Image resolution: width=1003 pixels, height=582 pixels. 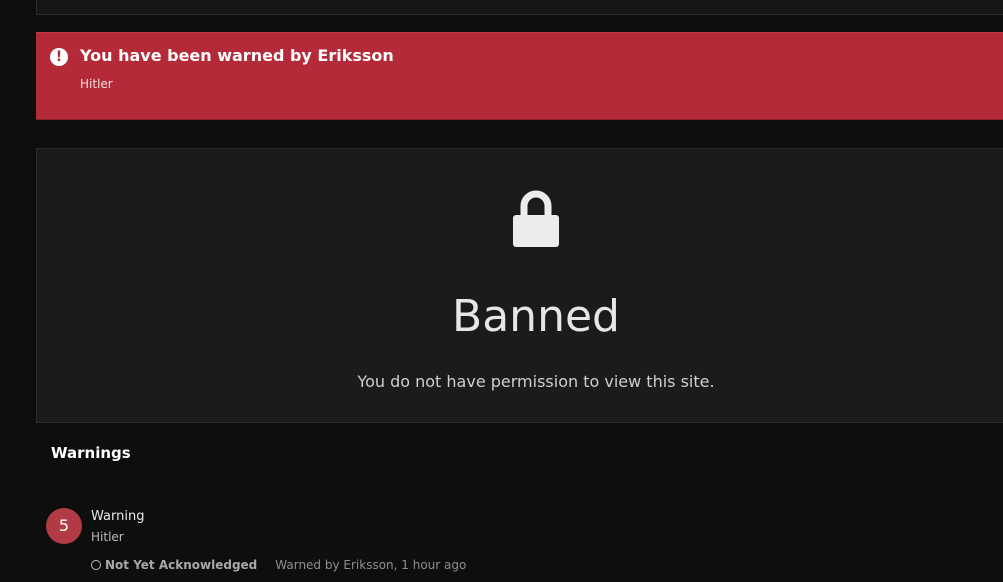 What do you see at coordinates (96, 84) in the screenshot?
I see `alert-reason: Hitler` at bounding box center [96, 84].